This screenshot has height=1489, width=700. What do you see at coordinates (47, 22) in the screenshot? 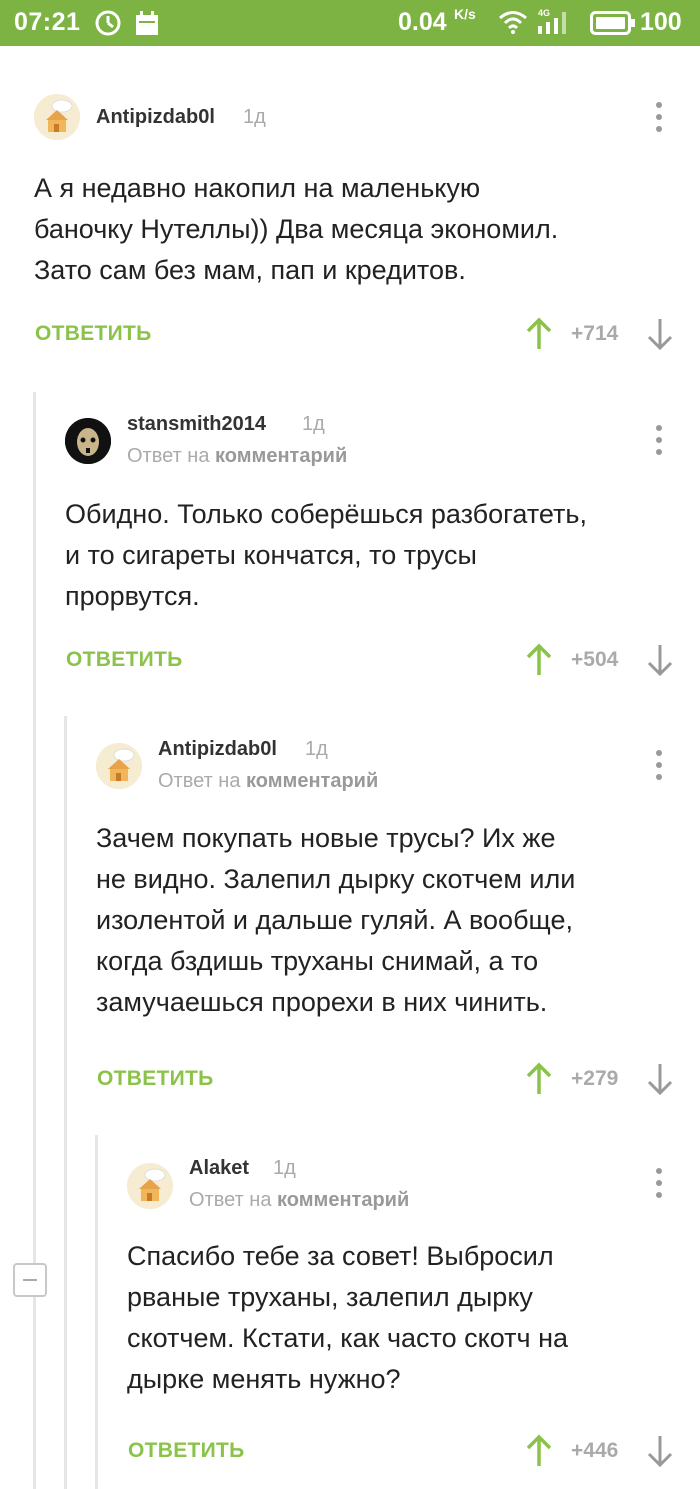
I see `status-time: 07:21` at bounding box center [47, 22].